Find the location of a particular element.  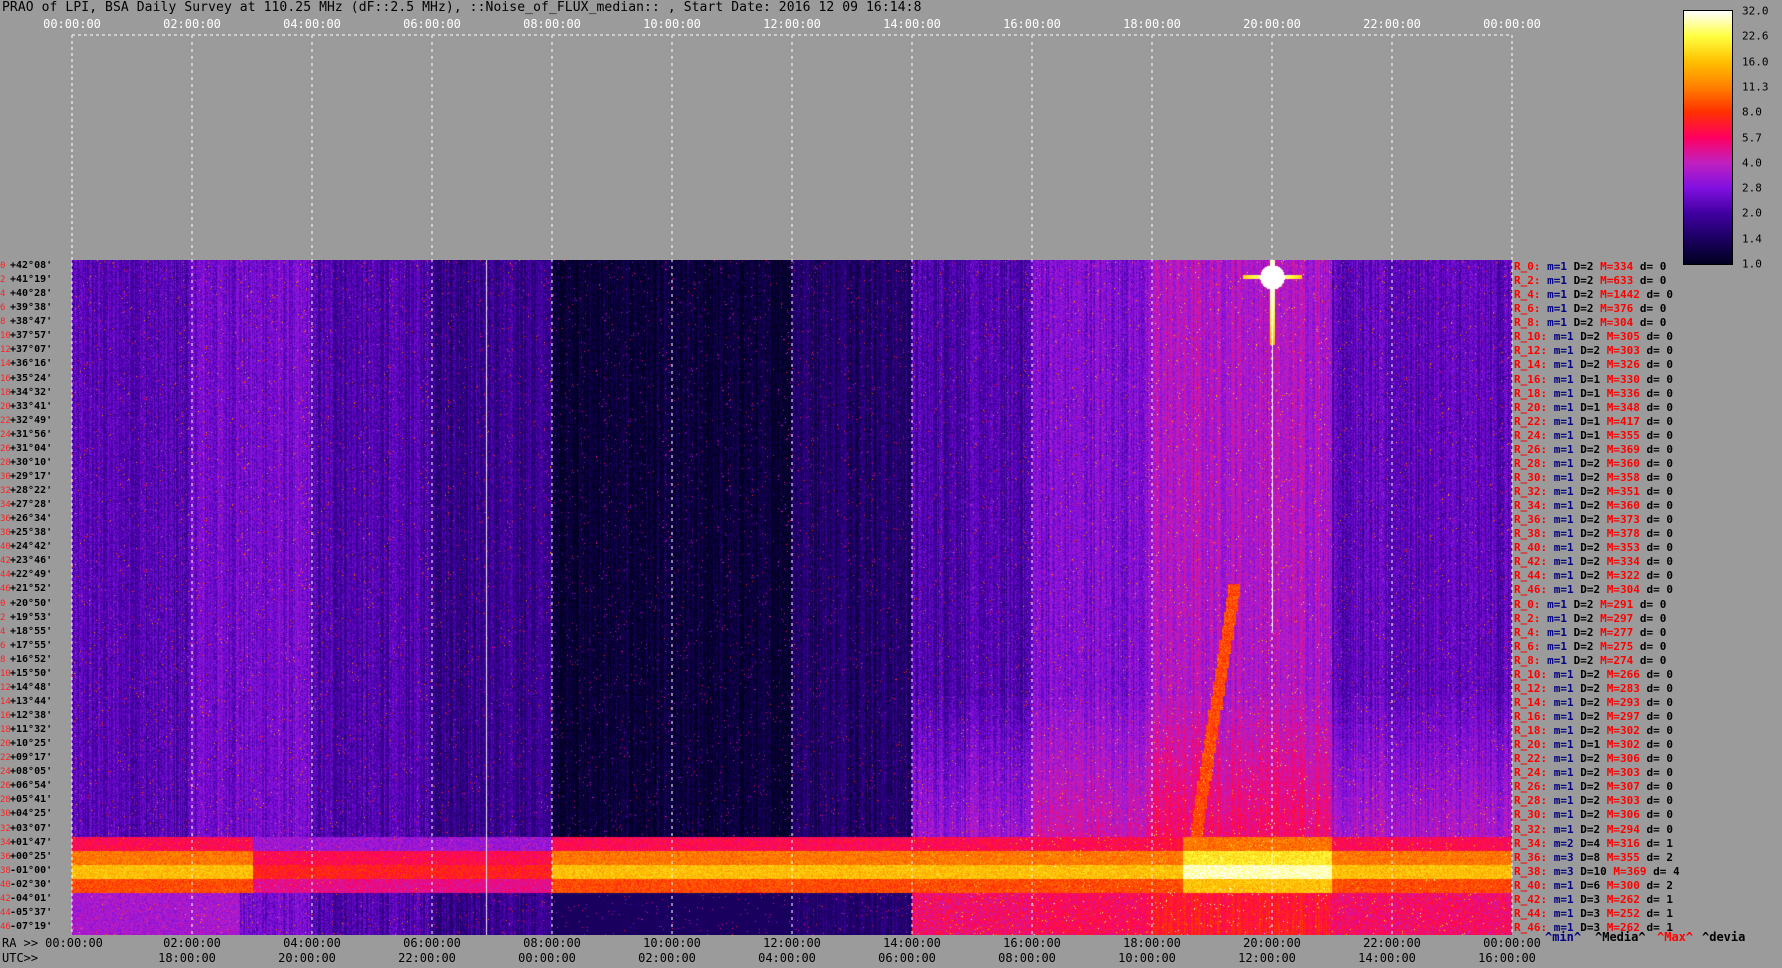

colorbar-tick: 5.7 is located at coordinates (1752, 137).